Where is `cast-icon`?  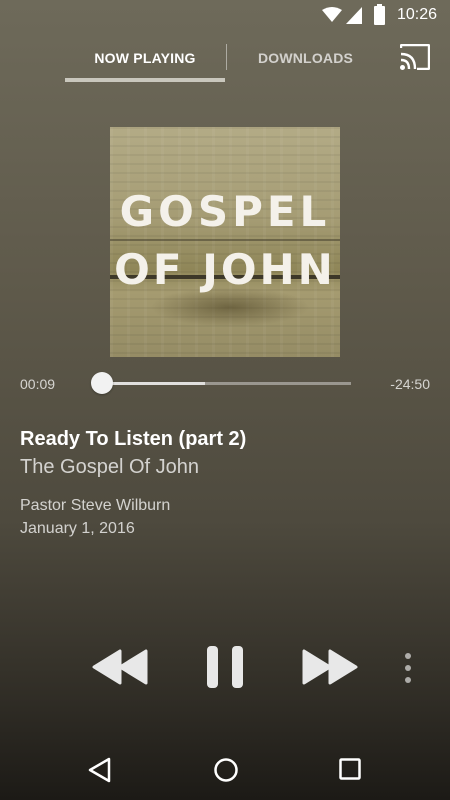
cast-icon is located at coordinates (415, 57).